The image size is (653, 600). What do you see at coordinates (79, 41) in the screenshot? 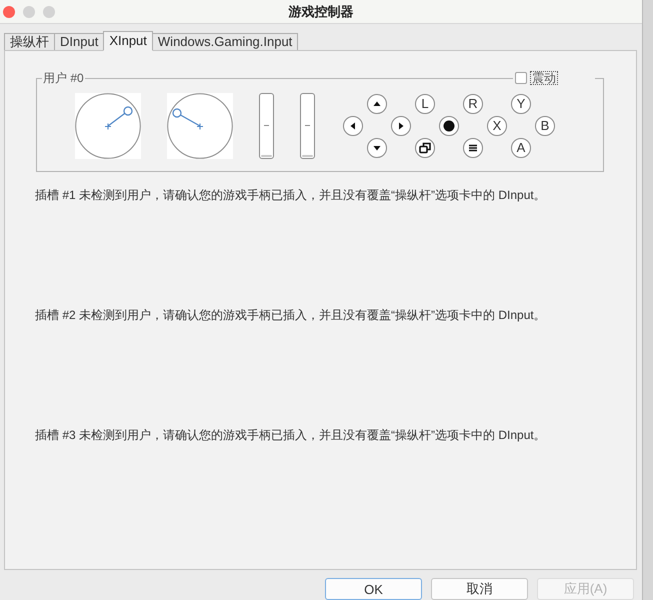
I see `tab: DInput` at bounding box center [79, 41].